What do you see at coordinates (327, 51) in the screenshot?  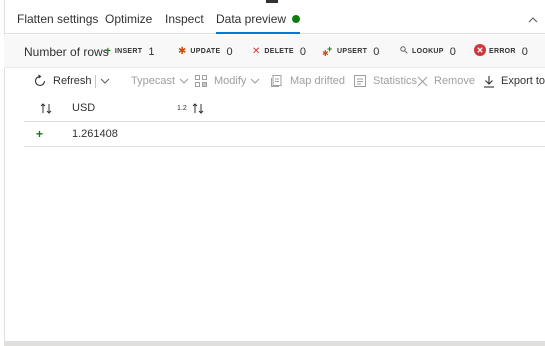 I see `plus-asterisk-icon: ✱ +` at bounding box center [327, 51].